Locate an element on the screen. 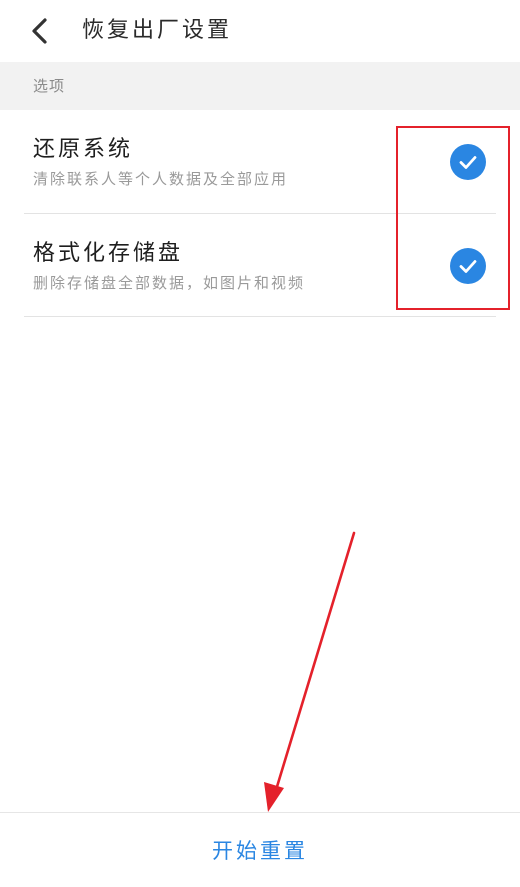 This screenshot has height=887, width=520. bottom-bar: 开始重置 is located at coordinates (260, 849).